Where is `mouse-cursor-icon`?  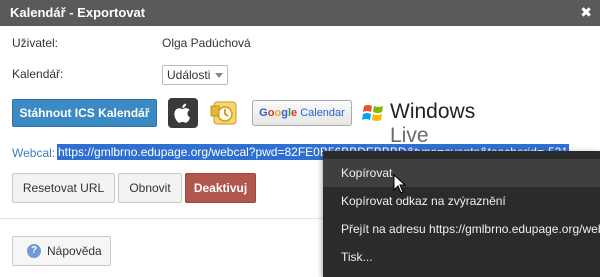 mouse-cursor-icon is located at coordinates (400, 184).